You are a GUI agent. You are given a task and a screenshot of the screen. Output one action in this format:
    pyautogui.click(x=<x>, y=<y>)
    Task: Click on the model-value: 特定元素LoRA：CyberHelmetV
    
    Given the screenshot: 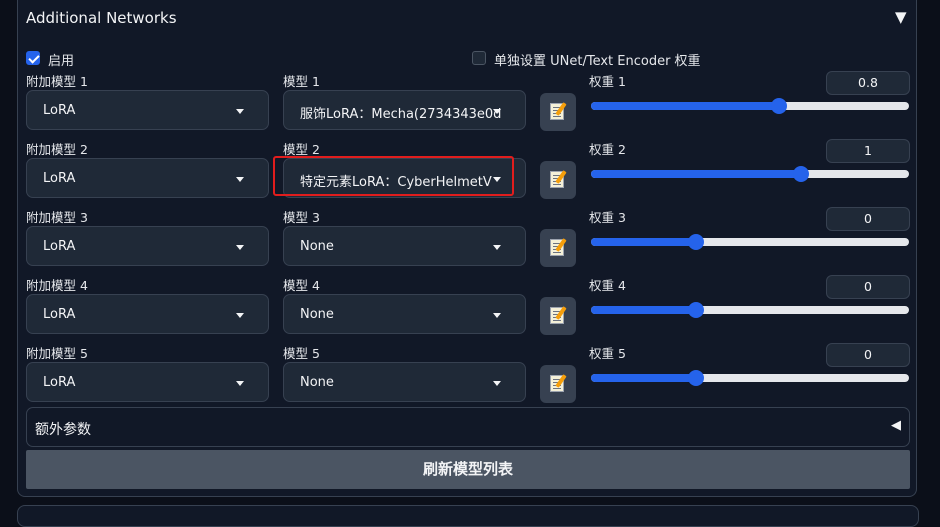 What is the action you would take?
    pyautogui.click(x=396, y=182)
    